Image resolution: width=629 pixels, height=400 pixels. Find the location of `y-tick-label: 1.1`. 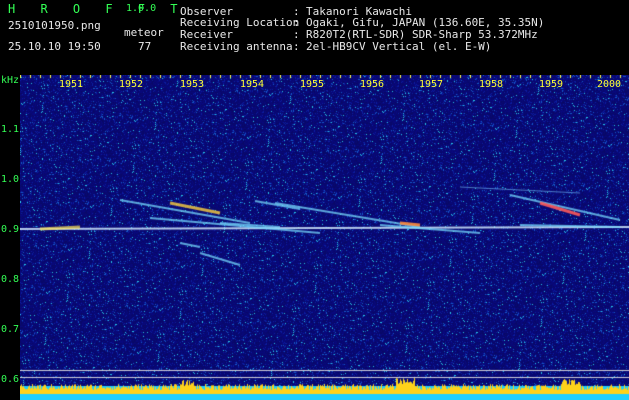

y-tick-label: 1.1 is located at coordinates (10, 129).